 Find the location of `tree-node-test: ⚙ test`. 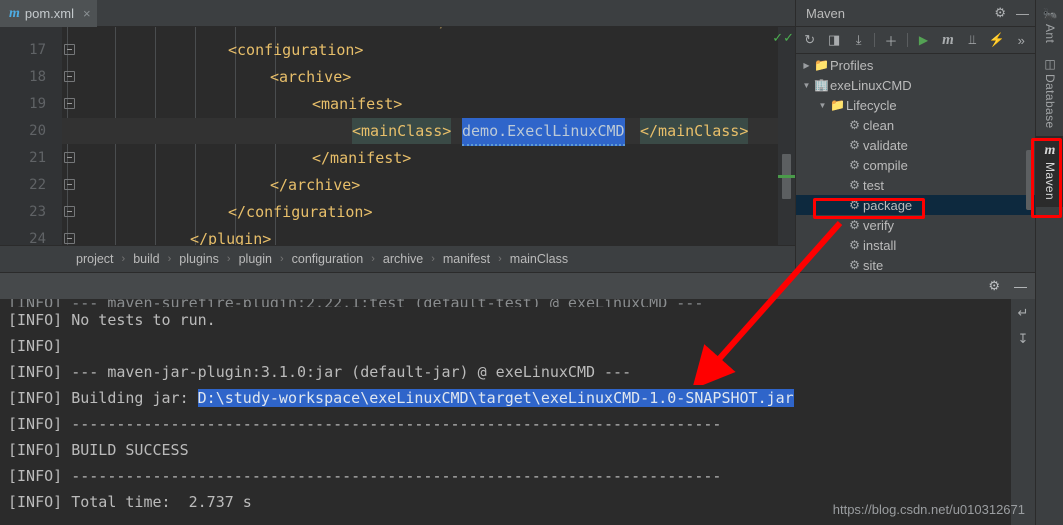

tree-node-test: ⚙ test is located at coordinates (916, 185).